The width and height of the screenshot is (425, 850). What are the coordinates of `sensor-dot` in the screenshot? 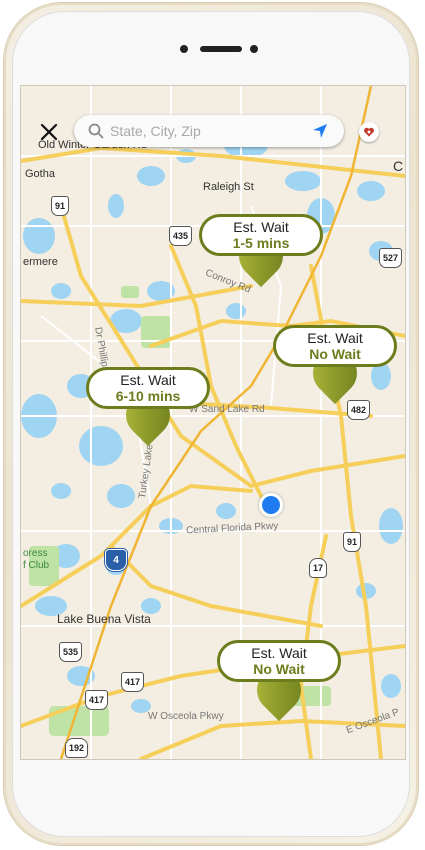 It's located at (254, 49).